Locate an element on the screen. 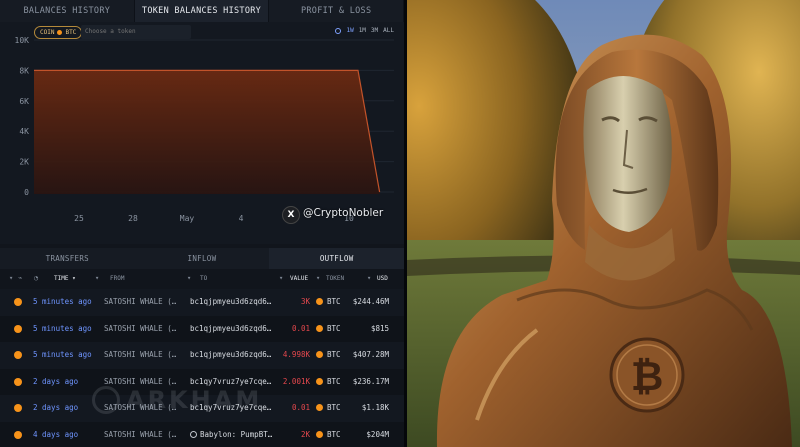  row-usd: $236.17M is located at coordinates (370, 381).